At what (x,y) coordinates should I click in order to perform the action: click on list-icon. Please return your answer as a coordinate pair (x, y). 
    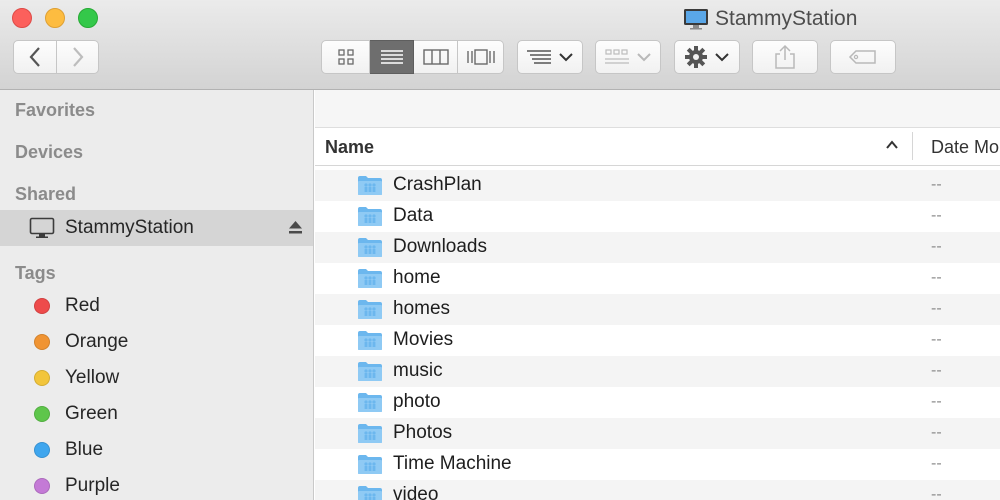
    Looking at the image, I should click on (391, 57).